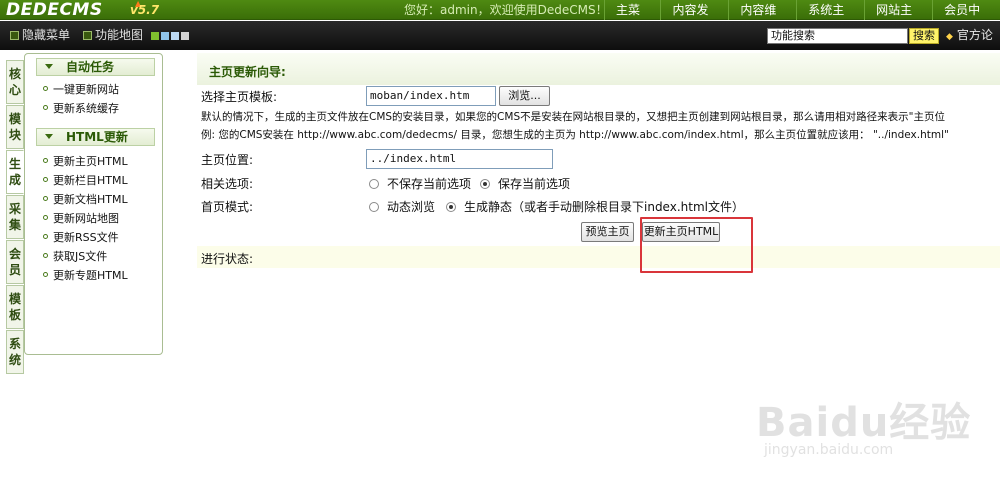 This screenshot has height=477, width=1000. I want to click on skin-swatch-blue, so click(165, 36).